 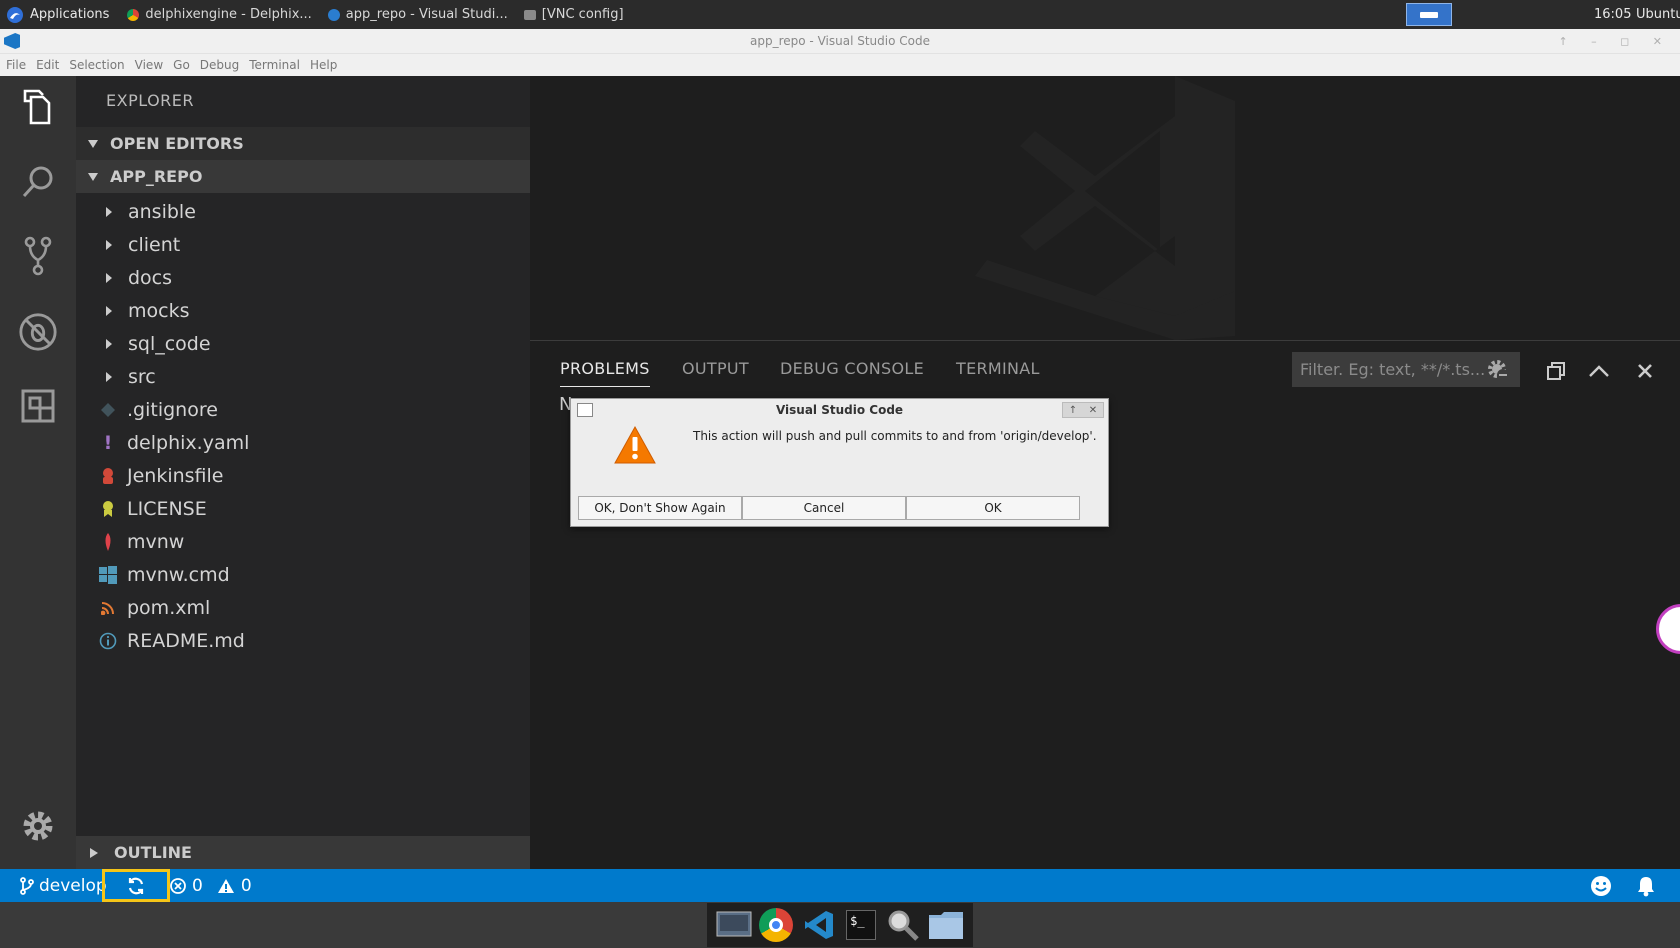 What do you see at coordinates (172, 409) in the screenshot?
I see `tree-label: .gitignore` at bounding box center [172, 409].